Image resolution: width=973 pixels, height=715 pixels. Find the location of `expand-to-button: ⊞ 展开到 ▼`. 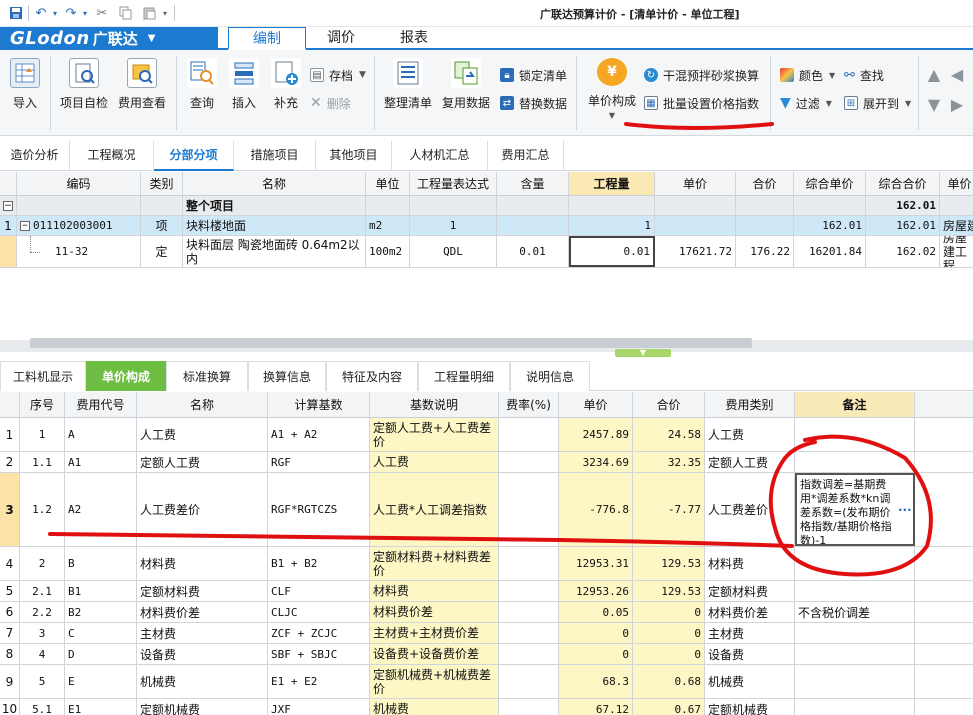

expand-to-button: ⊞ 展开到 ▼ is located at coordinates (877, 103).